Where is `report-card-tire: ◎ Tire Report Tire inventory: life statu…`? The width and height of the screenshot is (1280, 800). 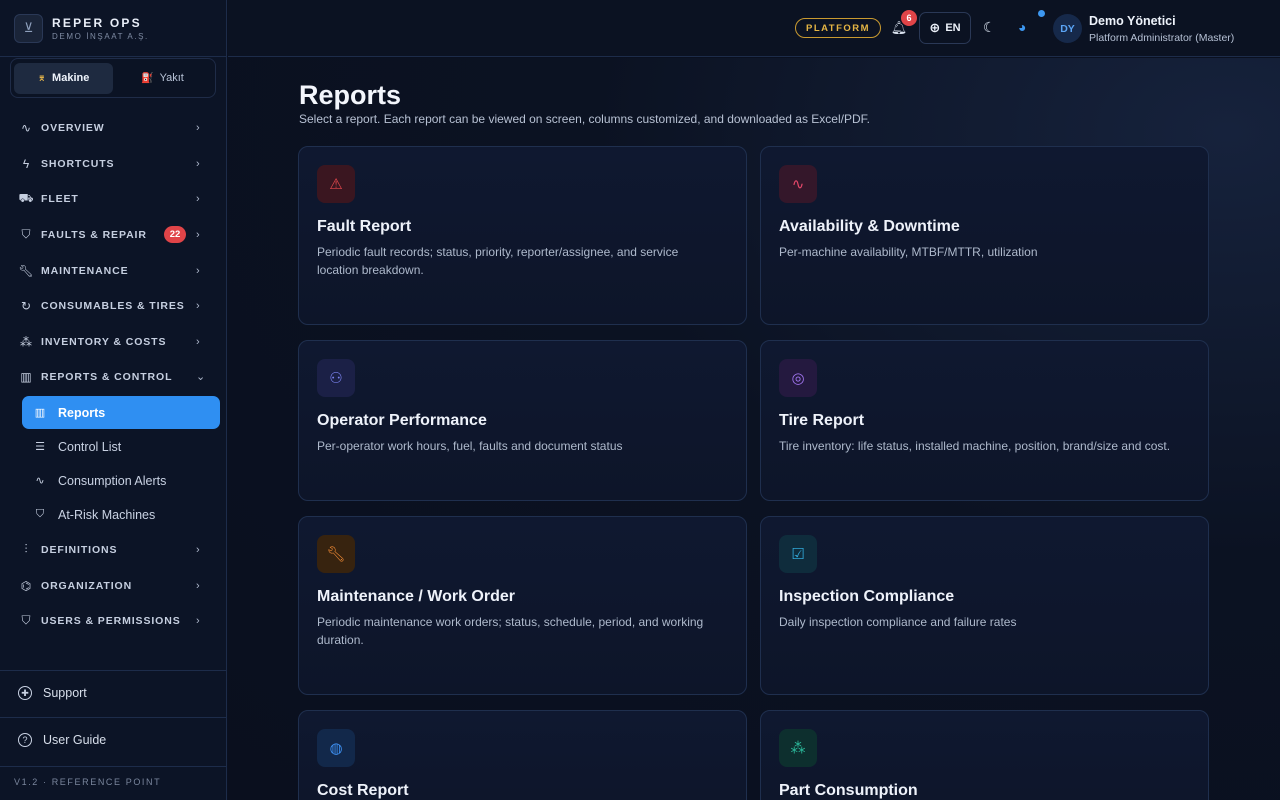
report-card-tire: ◎ Tire Report Tire inventory: life statu… is located at coordinates (984, 420).